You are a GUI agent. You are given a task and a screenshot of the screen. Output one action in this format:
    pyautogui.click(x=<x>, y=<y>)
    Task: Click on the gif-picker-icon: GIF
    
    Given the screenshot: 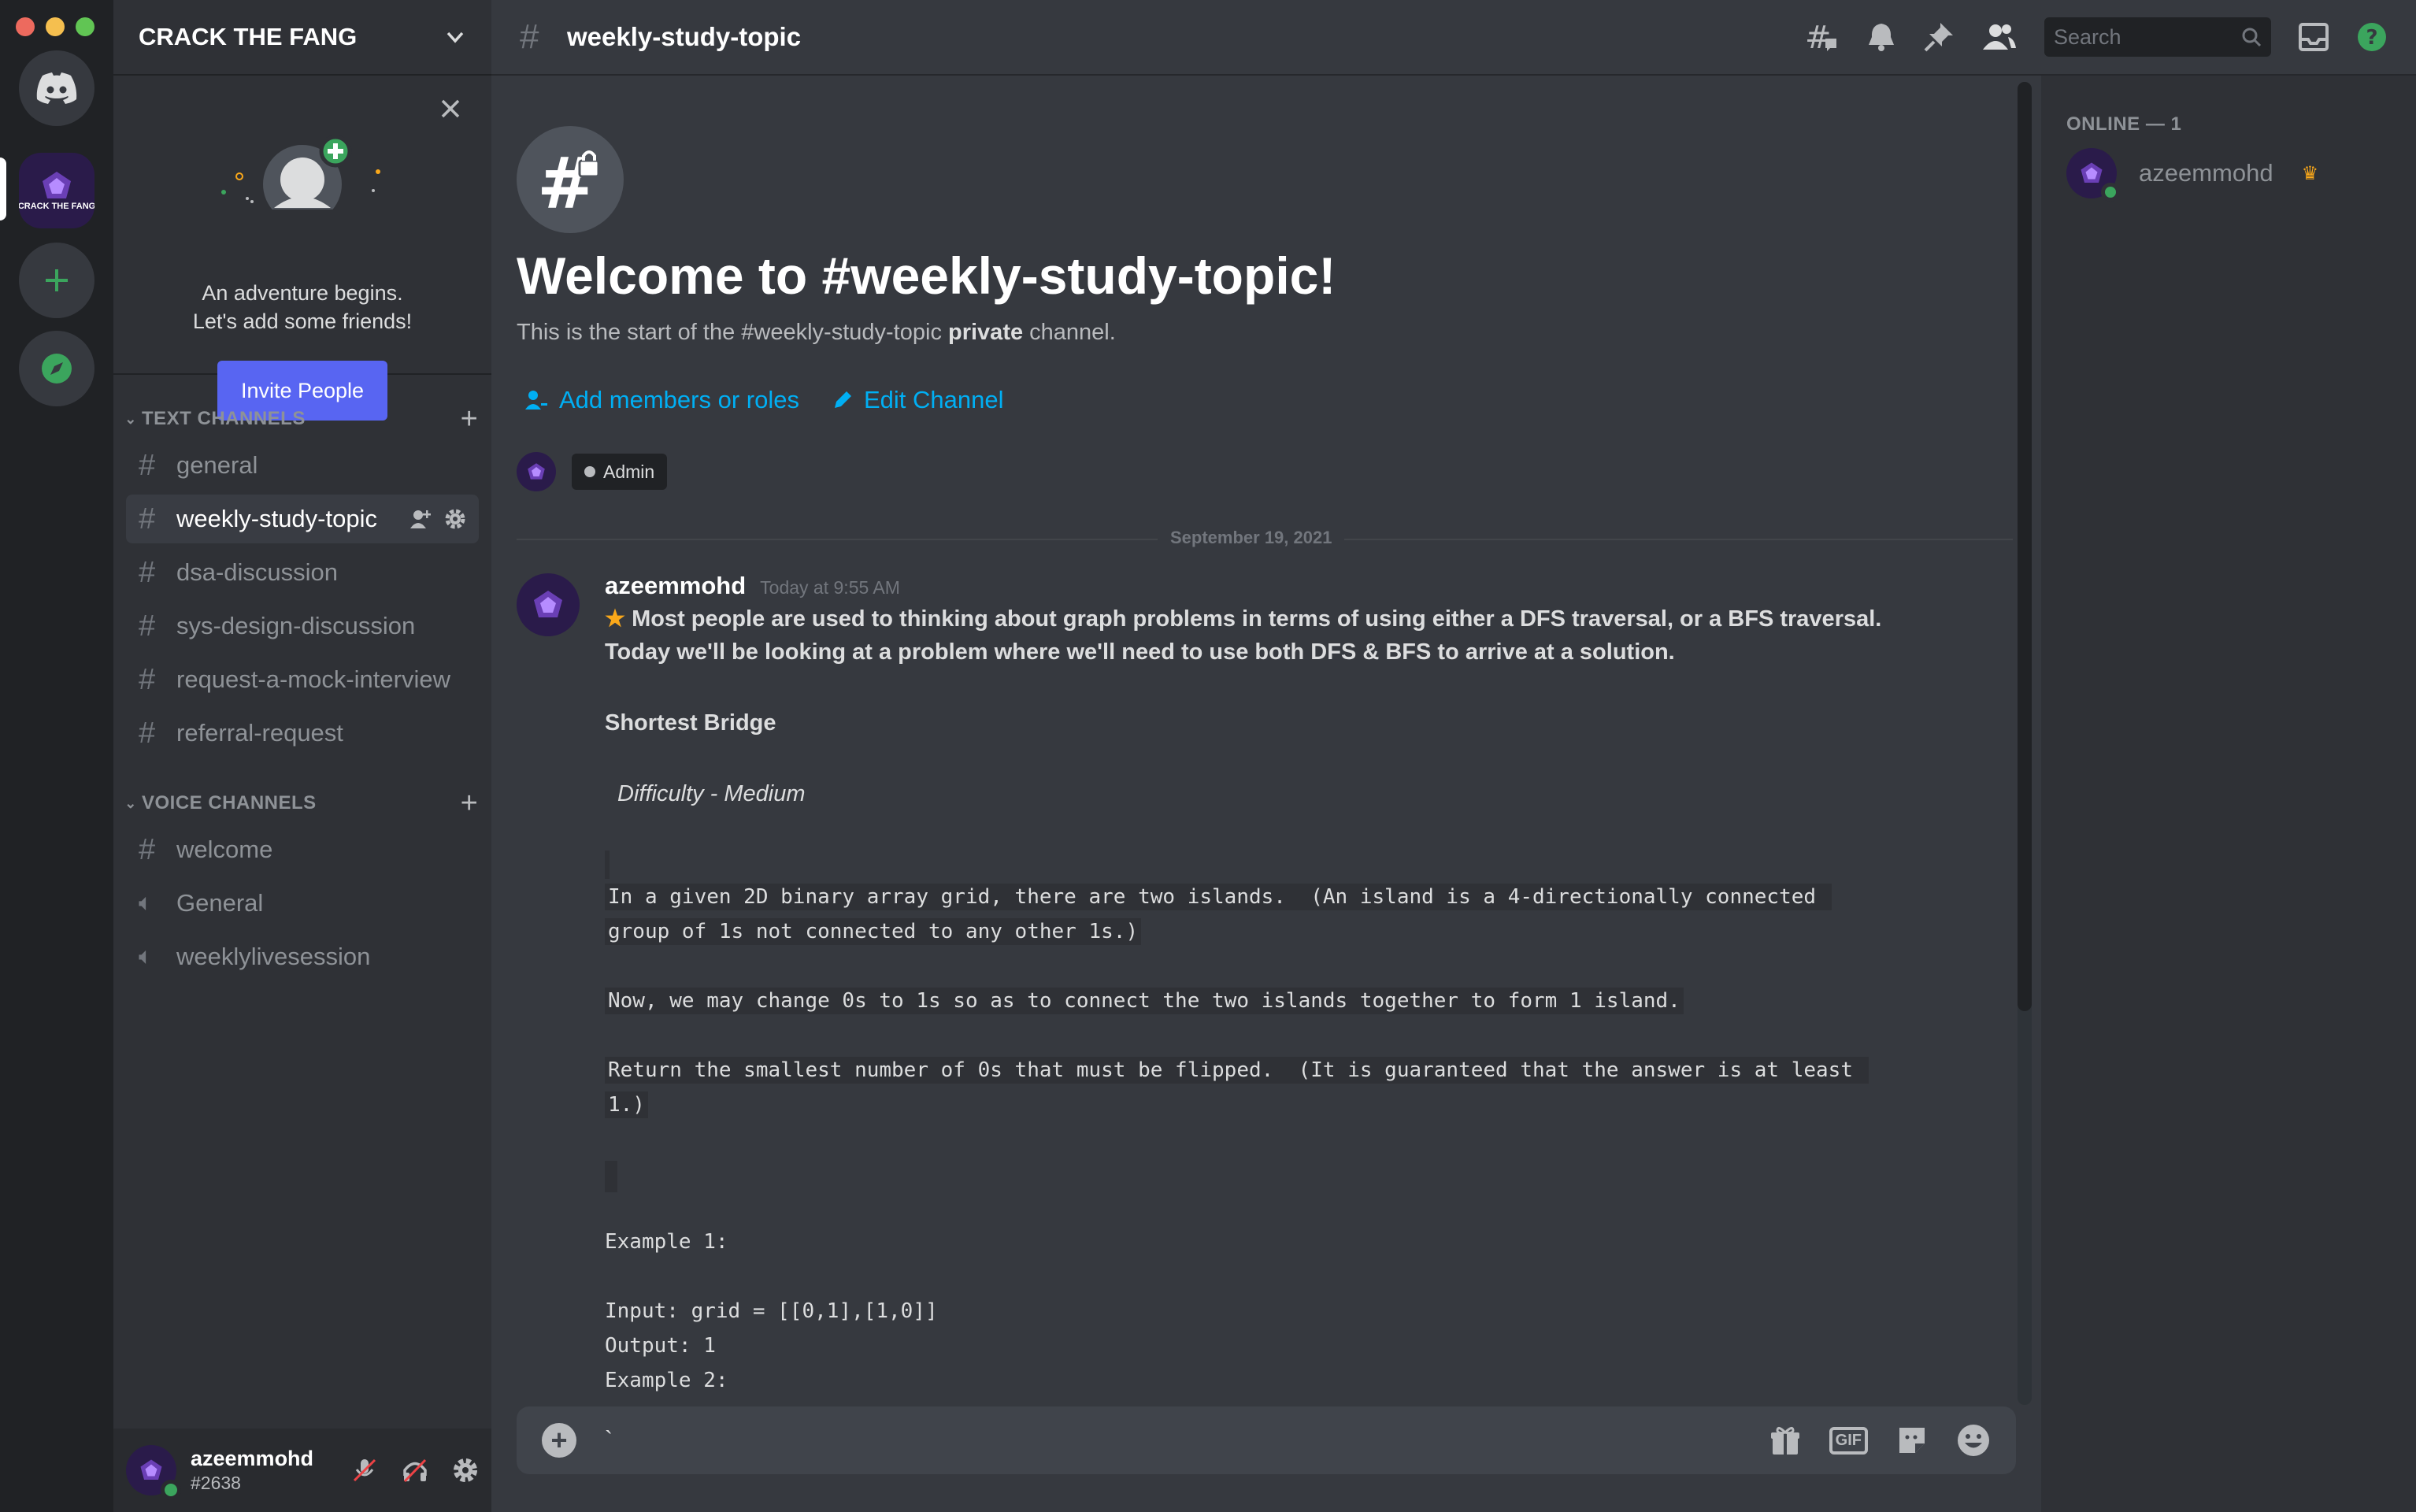 What is the action you would take?
    pyautogui.click(x=1849, y=1440)
    